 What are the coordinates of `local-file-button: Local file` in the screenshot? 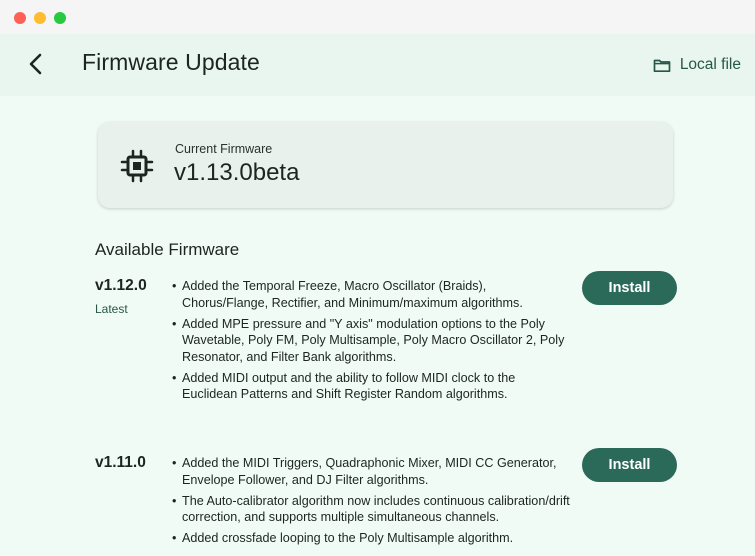 It's located at (697, 65).